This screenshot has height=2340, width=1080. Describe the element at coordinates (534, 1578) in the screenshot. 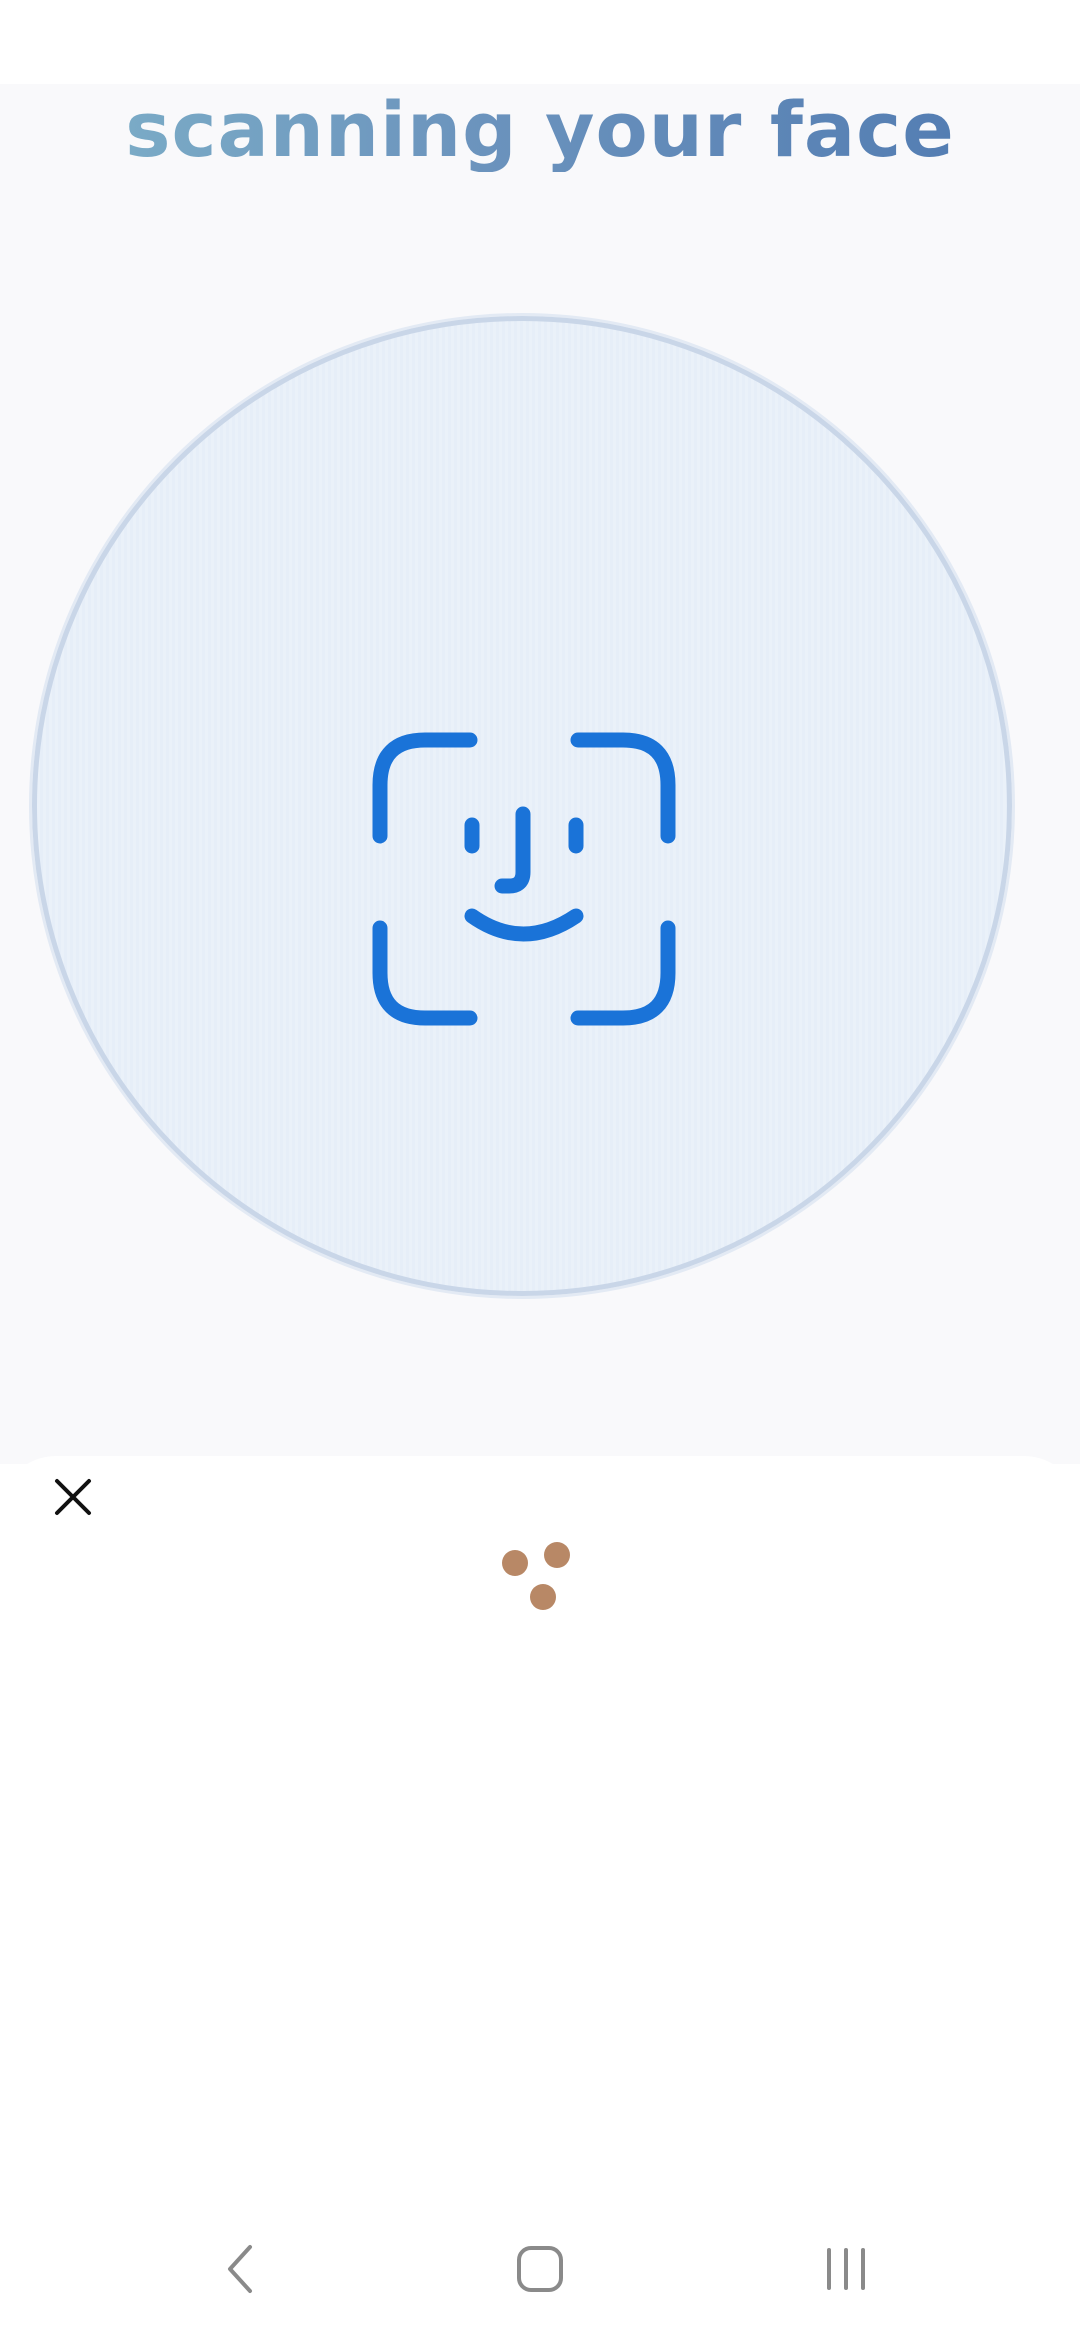

I see `loading-dots-icon` at that location.